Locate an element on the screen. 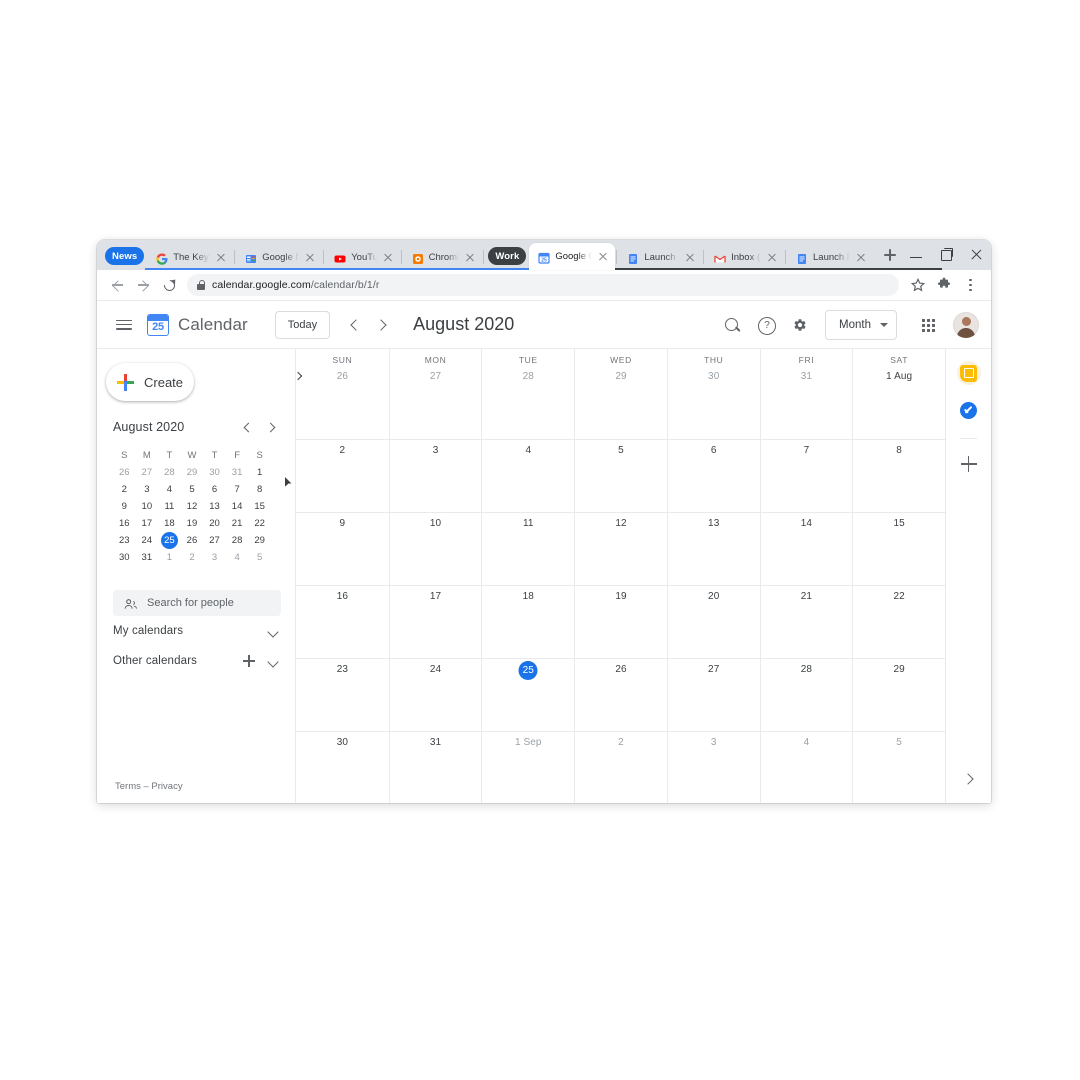  collapse-sidebar-icon is located at coordinates (298, 377).